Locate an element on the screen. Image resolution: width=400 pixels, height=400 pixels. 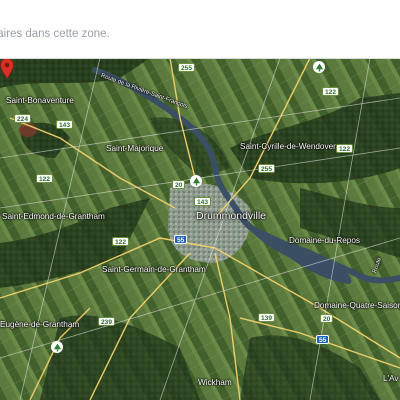
place-label-lav: L'Av is located at coordinates (391, 378).